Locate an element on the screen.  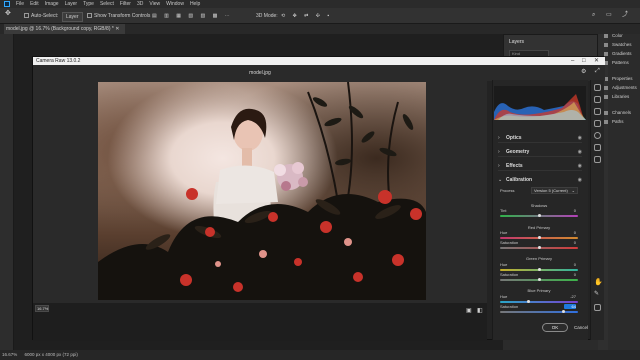
share-icon: ⤴ is located at coordinates (625, 15).